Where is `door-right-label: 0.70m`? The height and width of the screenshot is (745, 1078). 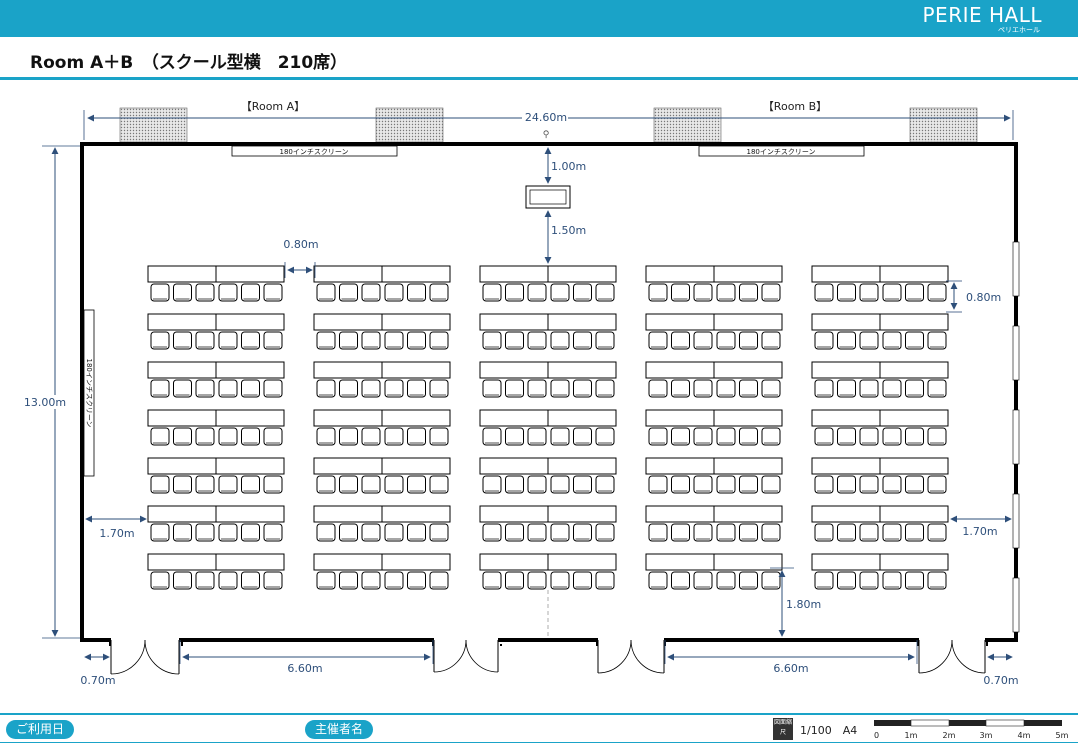
door-right-label: 0.70m is located at coordinates (1000, 680).